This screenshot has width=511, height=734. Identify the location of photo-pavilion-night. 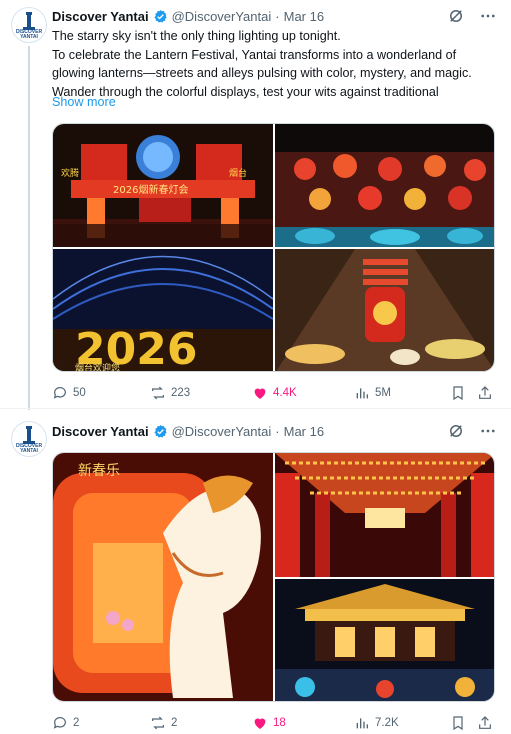
(384, 640).